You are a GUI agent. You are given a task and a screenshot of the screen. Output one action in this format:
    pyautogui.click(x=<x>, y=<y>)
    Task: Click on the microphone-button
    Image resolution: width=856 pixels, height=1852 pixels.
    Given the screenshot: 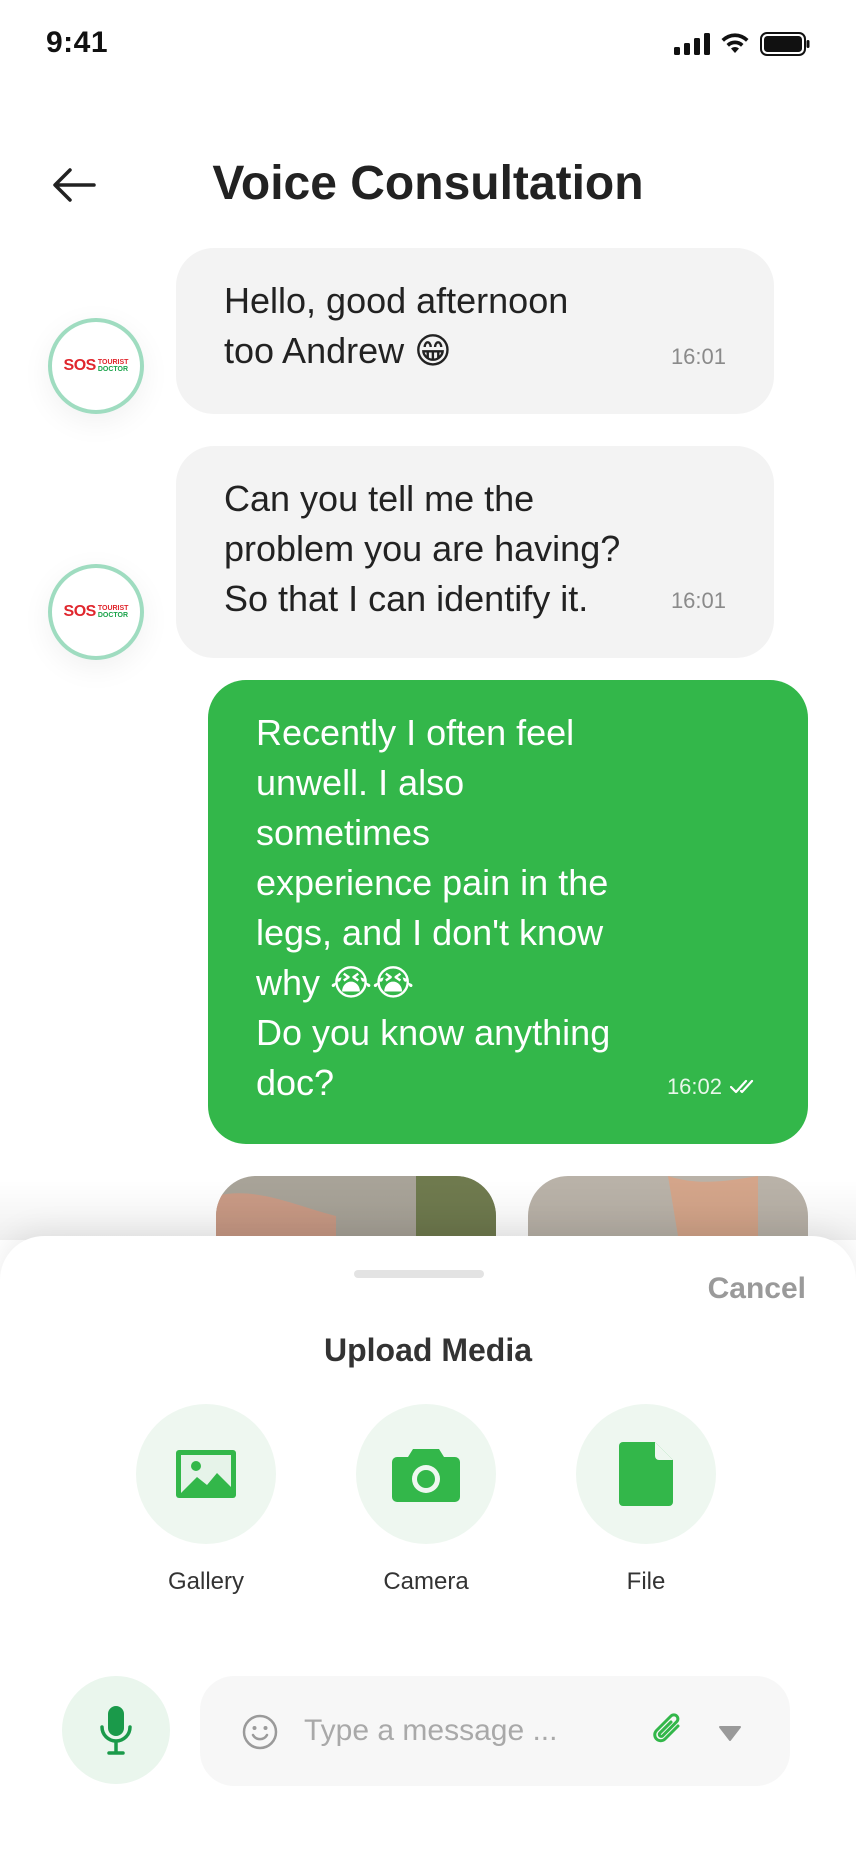 What is the action you would take?
    pyautogui.click(x=116, y=1730)
    